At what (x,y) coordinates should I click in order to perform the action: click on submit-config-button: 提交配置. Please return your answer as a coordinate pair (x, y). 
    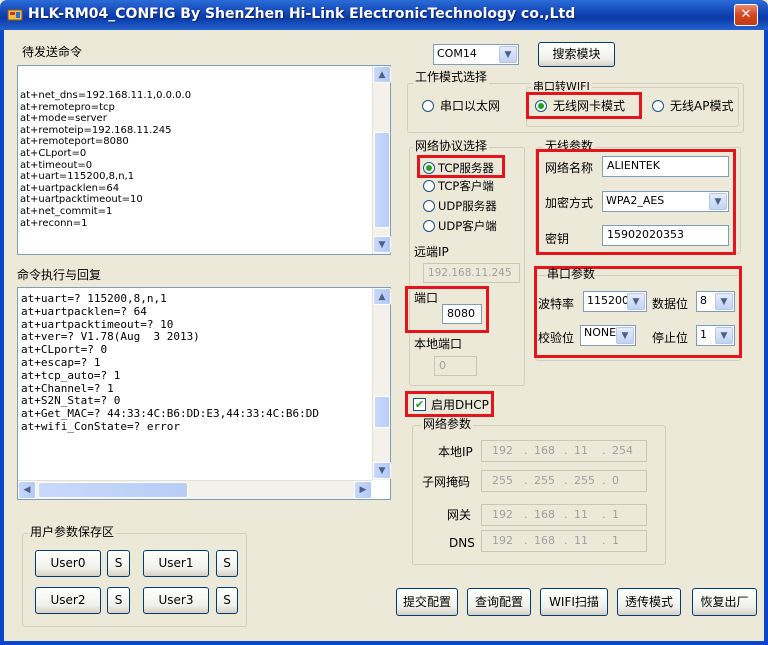
    Looking at the image, I should click on (427, 602).